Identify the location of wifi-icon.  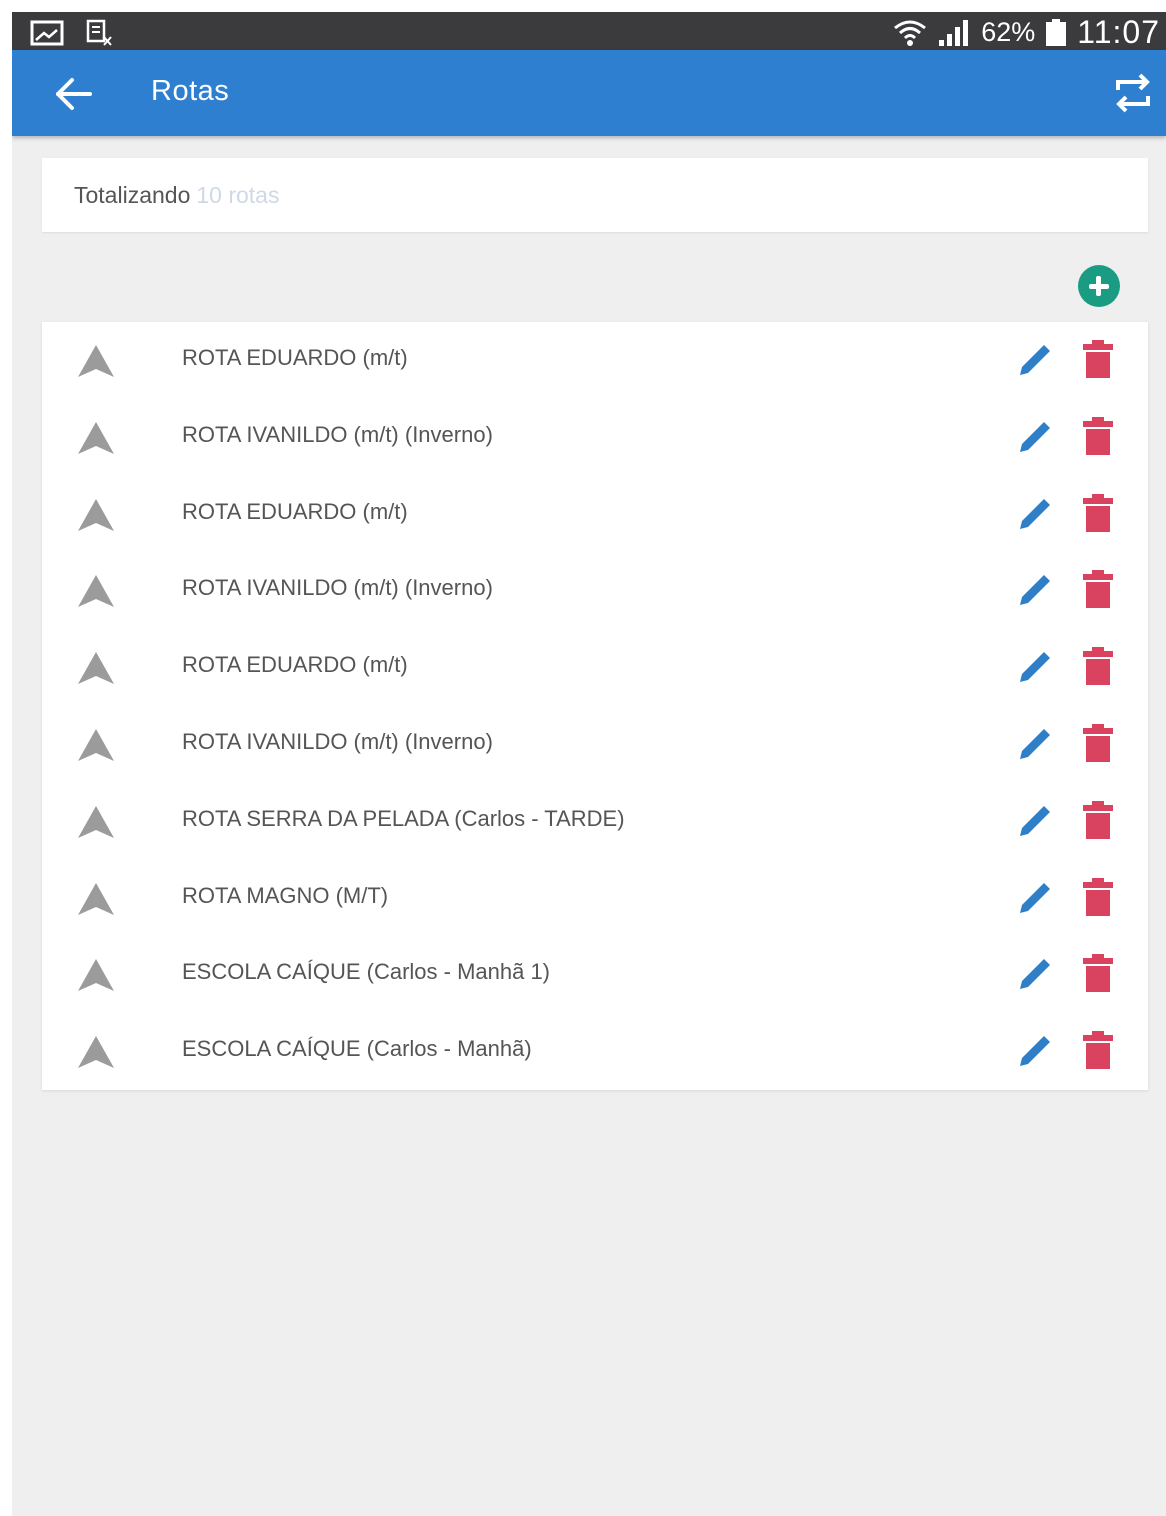
(910, 33).